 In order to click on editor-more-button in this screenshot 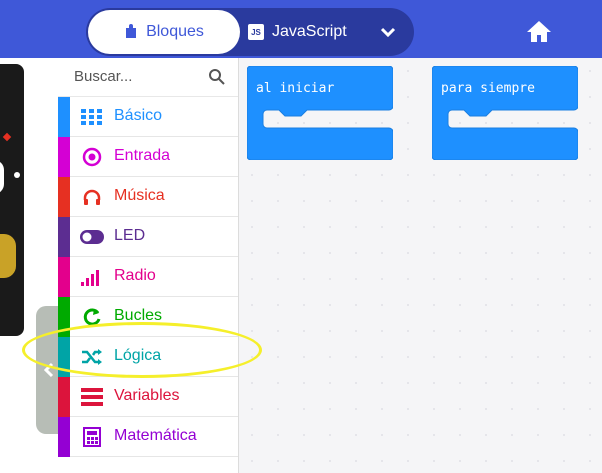, I will do `click(388, 32)`.